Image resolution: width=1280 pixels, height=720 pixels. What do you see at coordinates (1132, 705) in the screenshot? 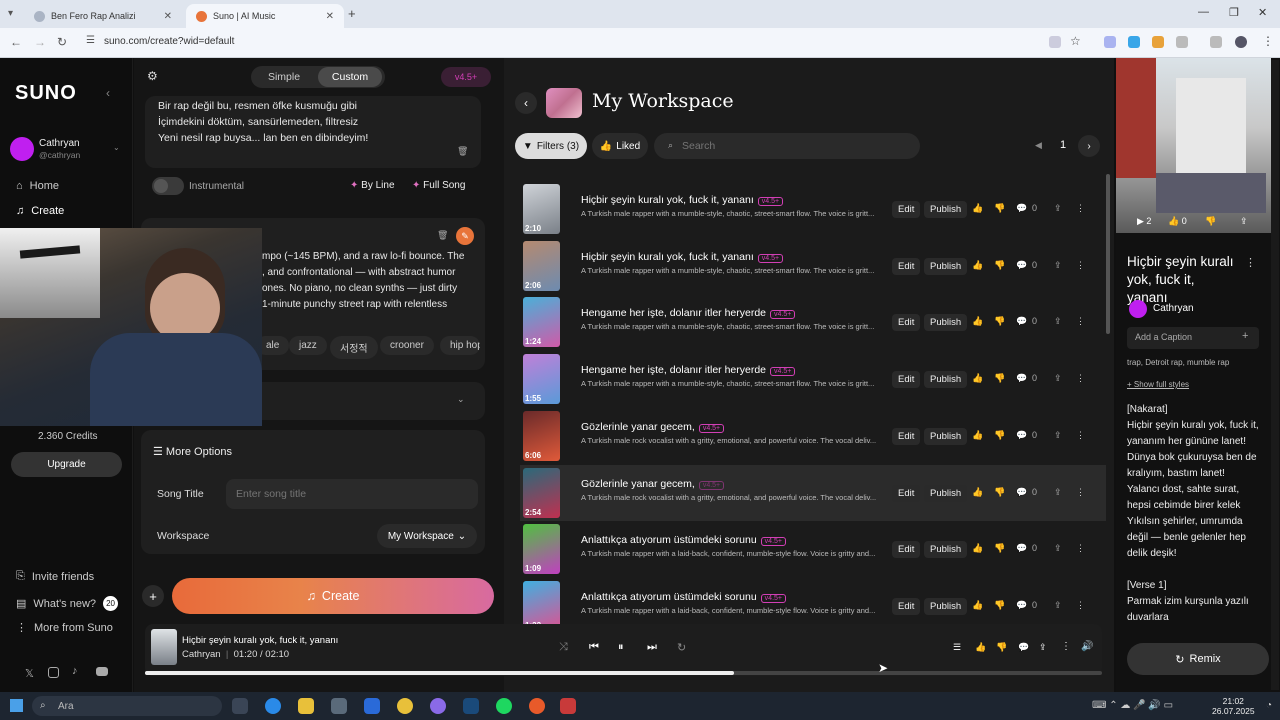
I see `system-tray-icons: ⌨ ⌃ ☁ 🎤 🔊 ▭` at bounding box center [1132, 705].